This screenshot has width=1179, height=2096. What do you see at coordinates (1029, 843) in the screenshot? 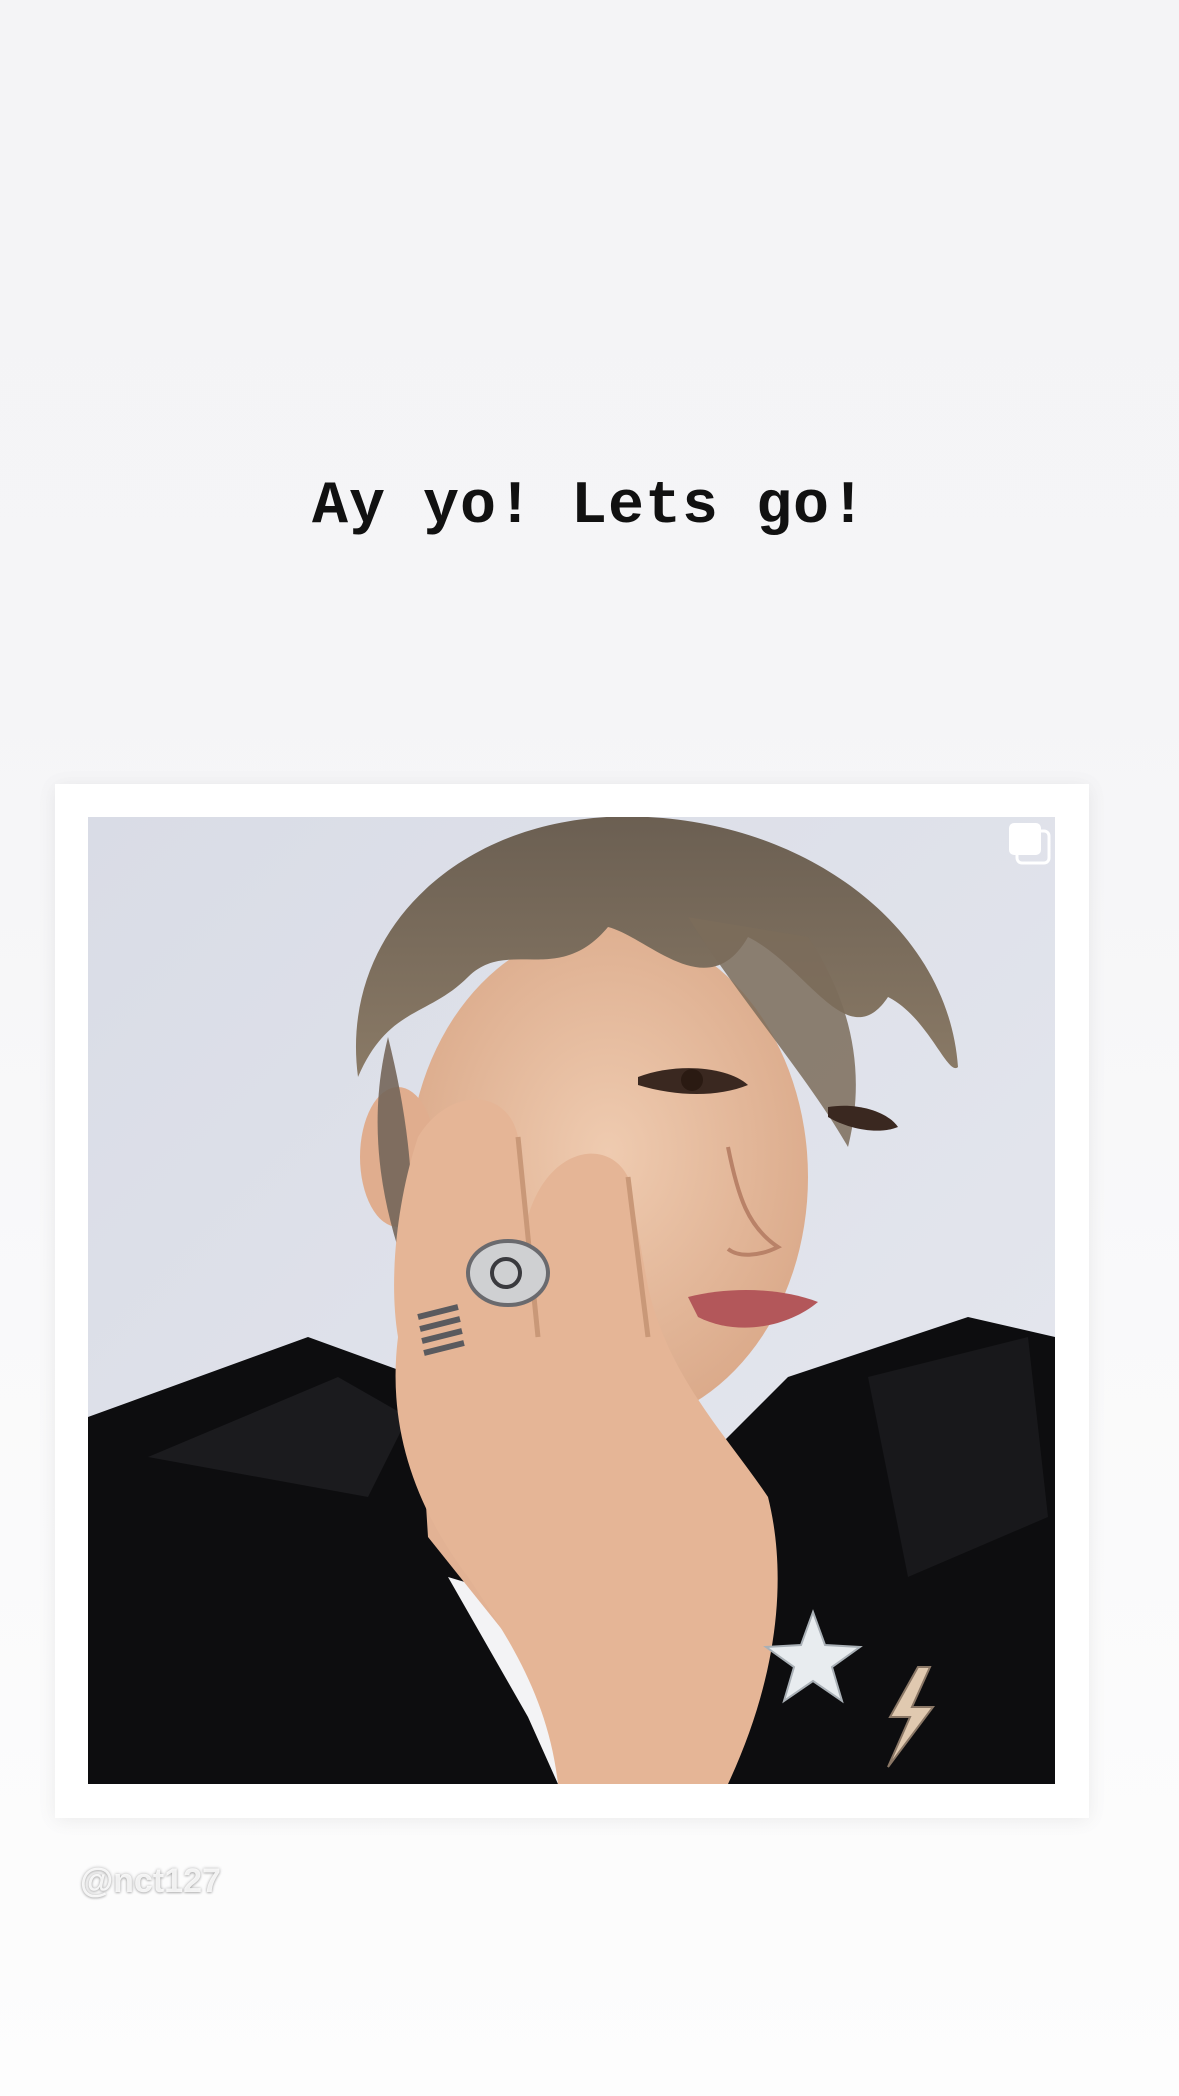
I see `multiple-photos-icon` at bounding box center [1029, 843].